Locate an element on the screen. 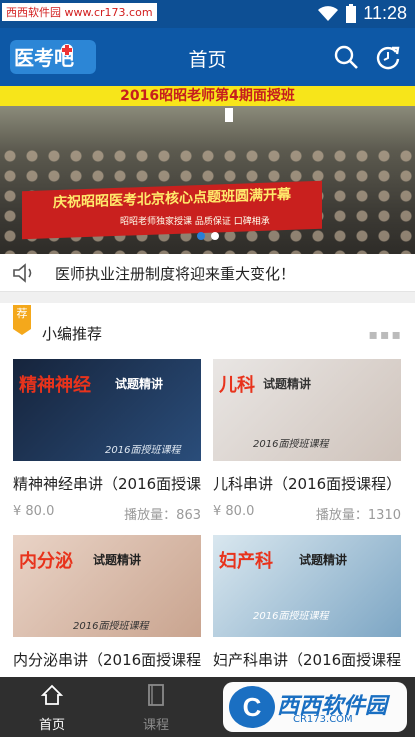 This screenshot has height=737, width=415. image-label: 妇产科 is located at coordinates (246, 561).